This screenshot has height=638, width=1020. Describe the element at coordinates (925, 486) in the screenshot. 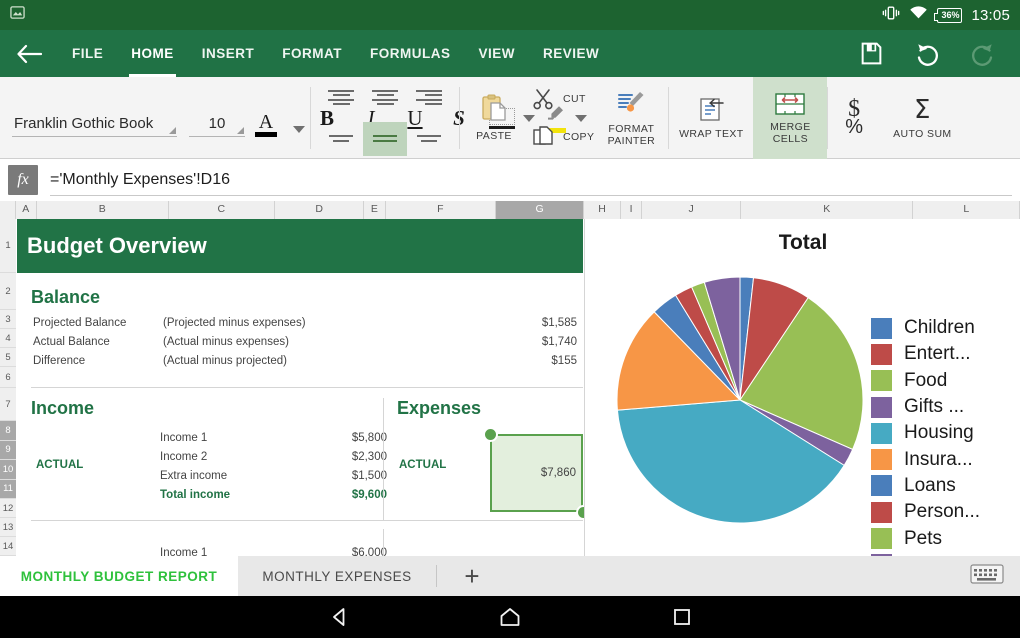

I see `legend-item-loans: Loans` at that location.